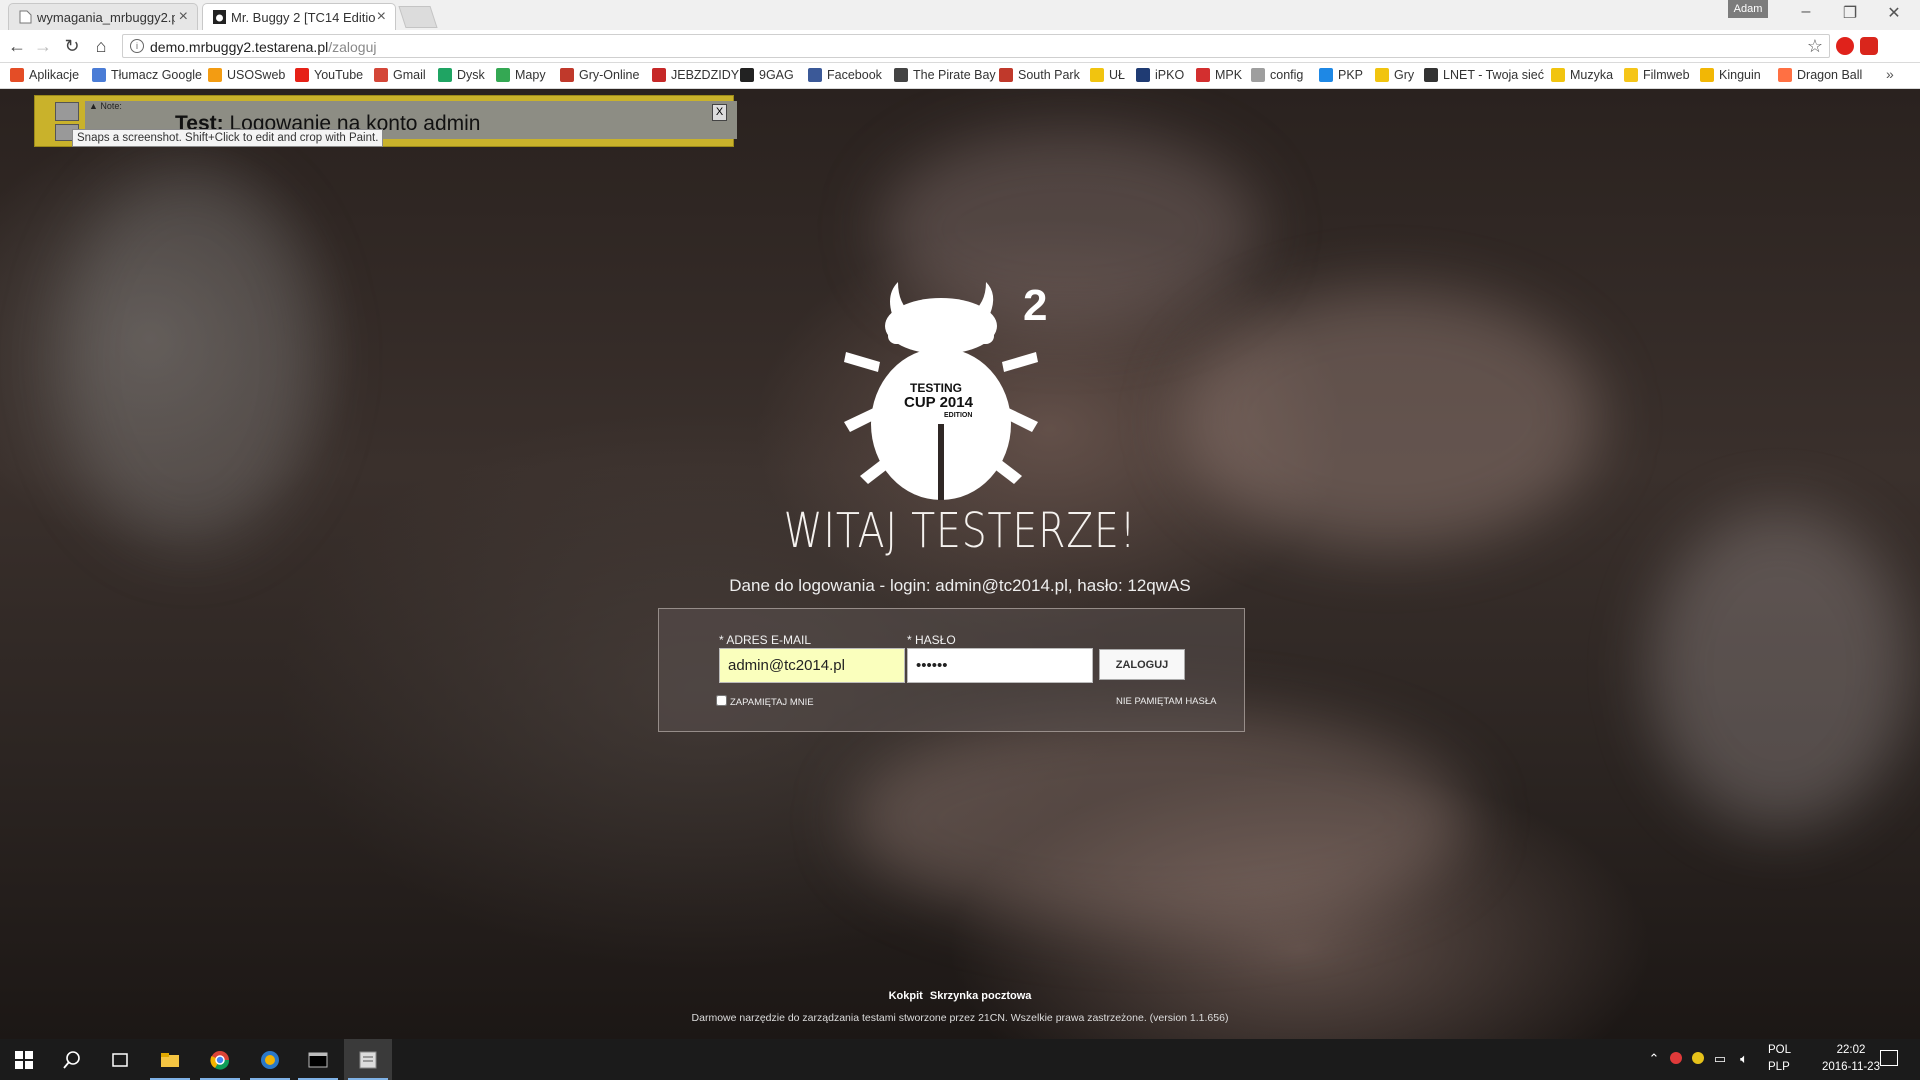  What do you see at coordinates (44, 75) in the screenshot?
I see `bookmark-item: Aplikacje` at bounding box center [44, 75].